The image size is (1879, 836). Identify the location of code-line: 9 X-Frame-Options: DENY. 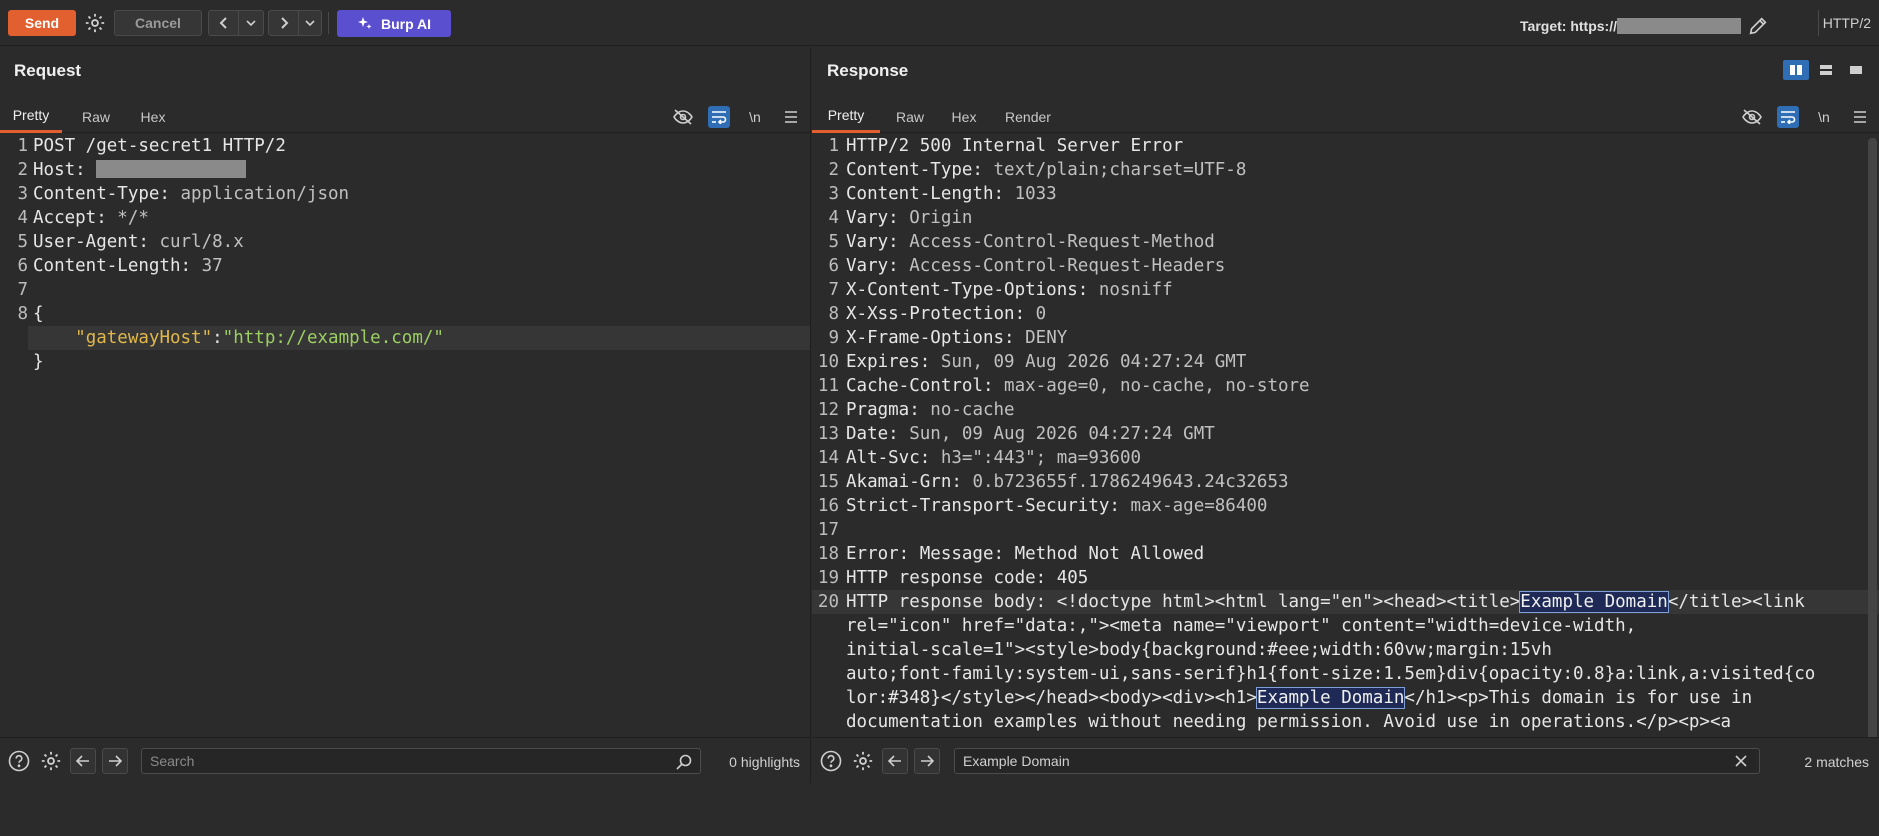
(948, 338).